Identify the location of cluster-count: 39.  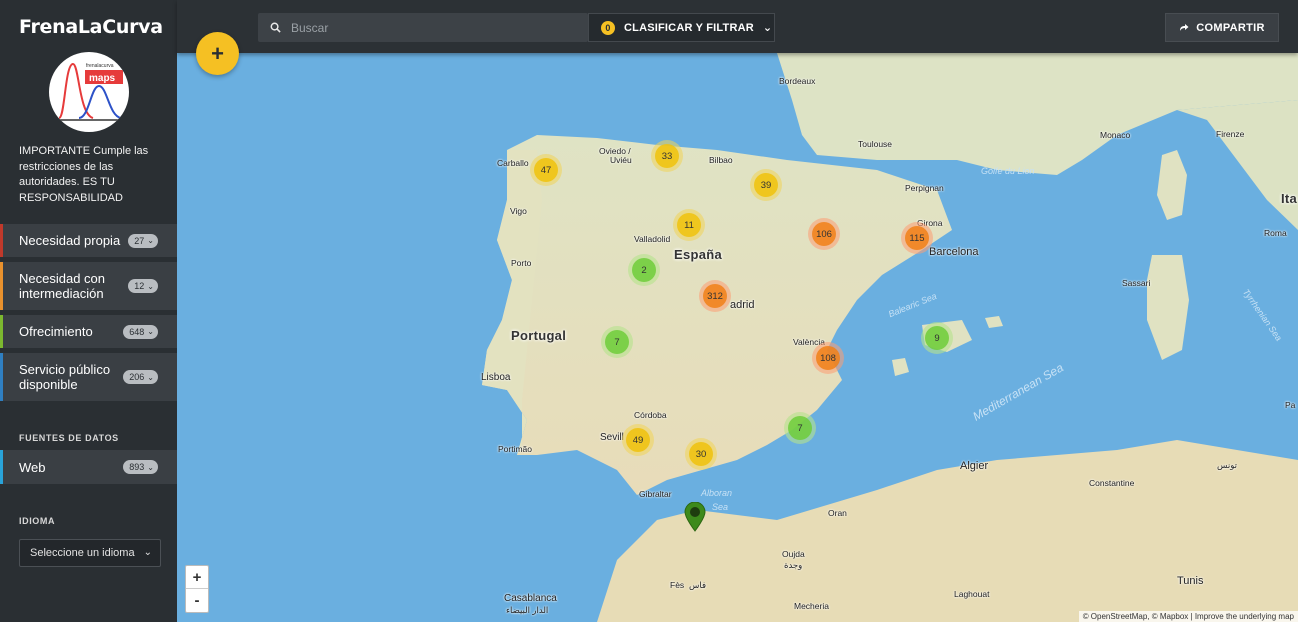
(766, 185).